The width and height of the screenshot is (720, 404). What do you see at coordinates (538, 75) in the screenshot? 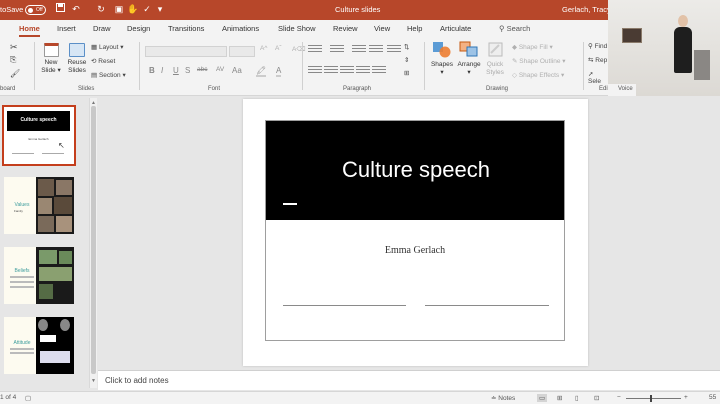
I see `shape-effects-button: ◇ Shape Effects ▾` at bounding box center [538, 75].